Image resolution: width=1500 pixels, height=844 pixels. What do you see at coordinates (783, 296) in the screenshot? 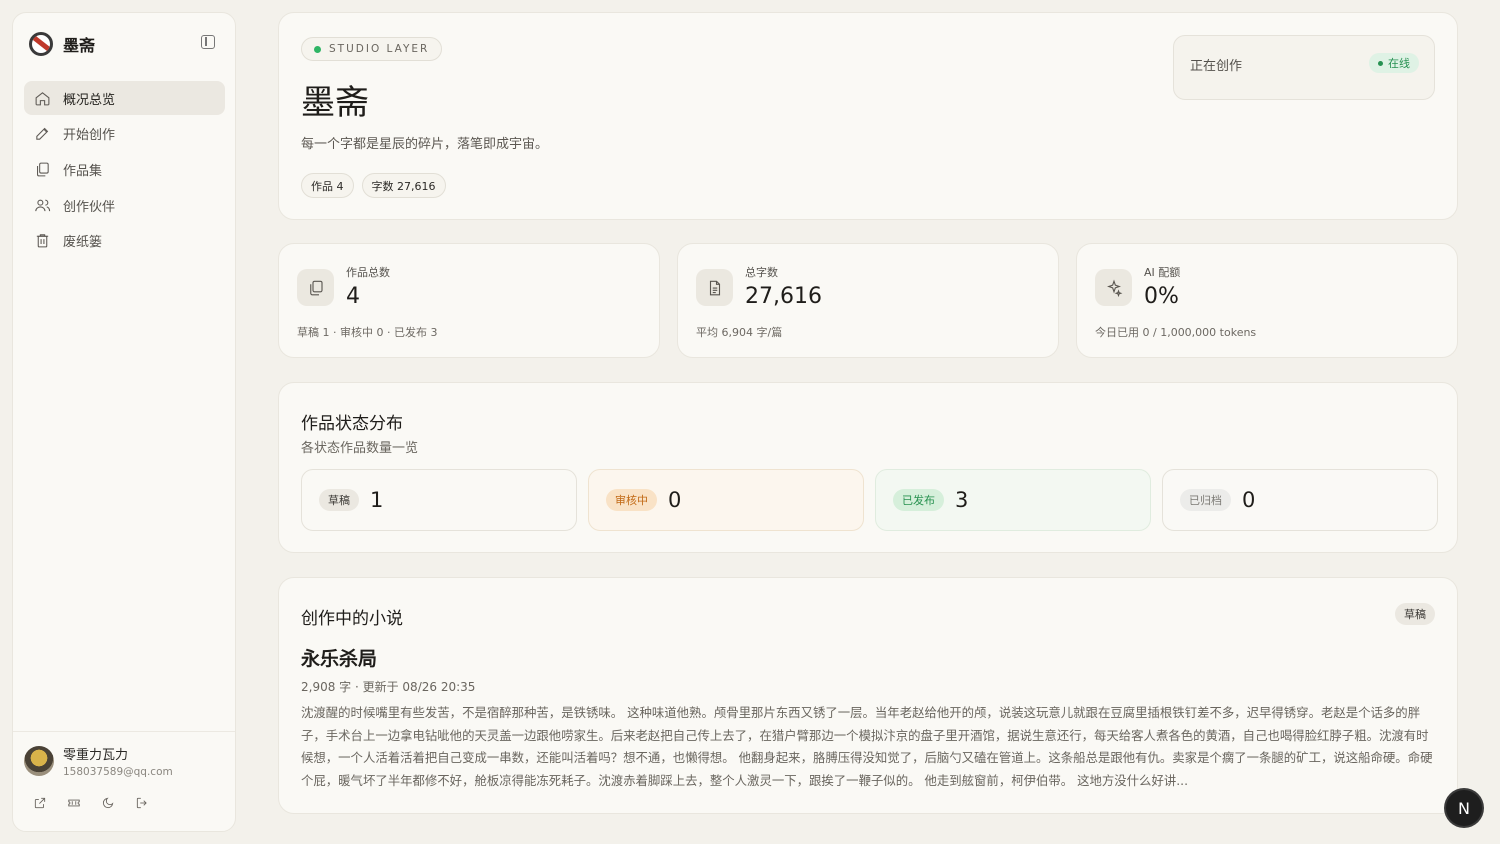
I see `stat-value: 27,616` at bounding box center [783, 296].